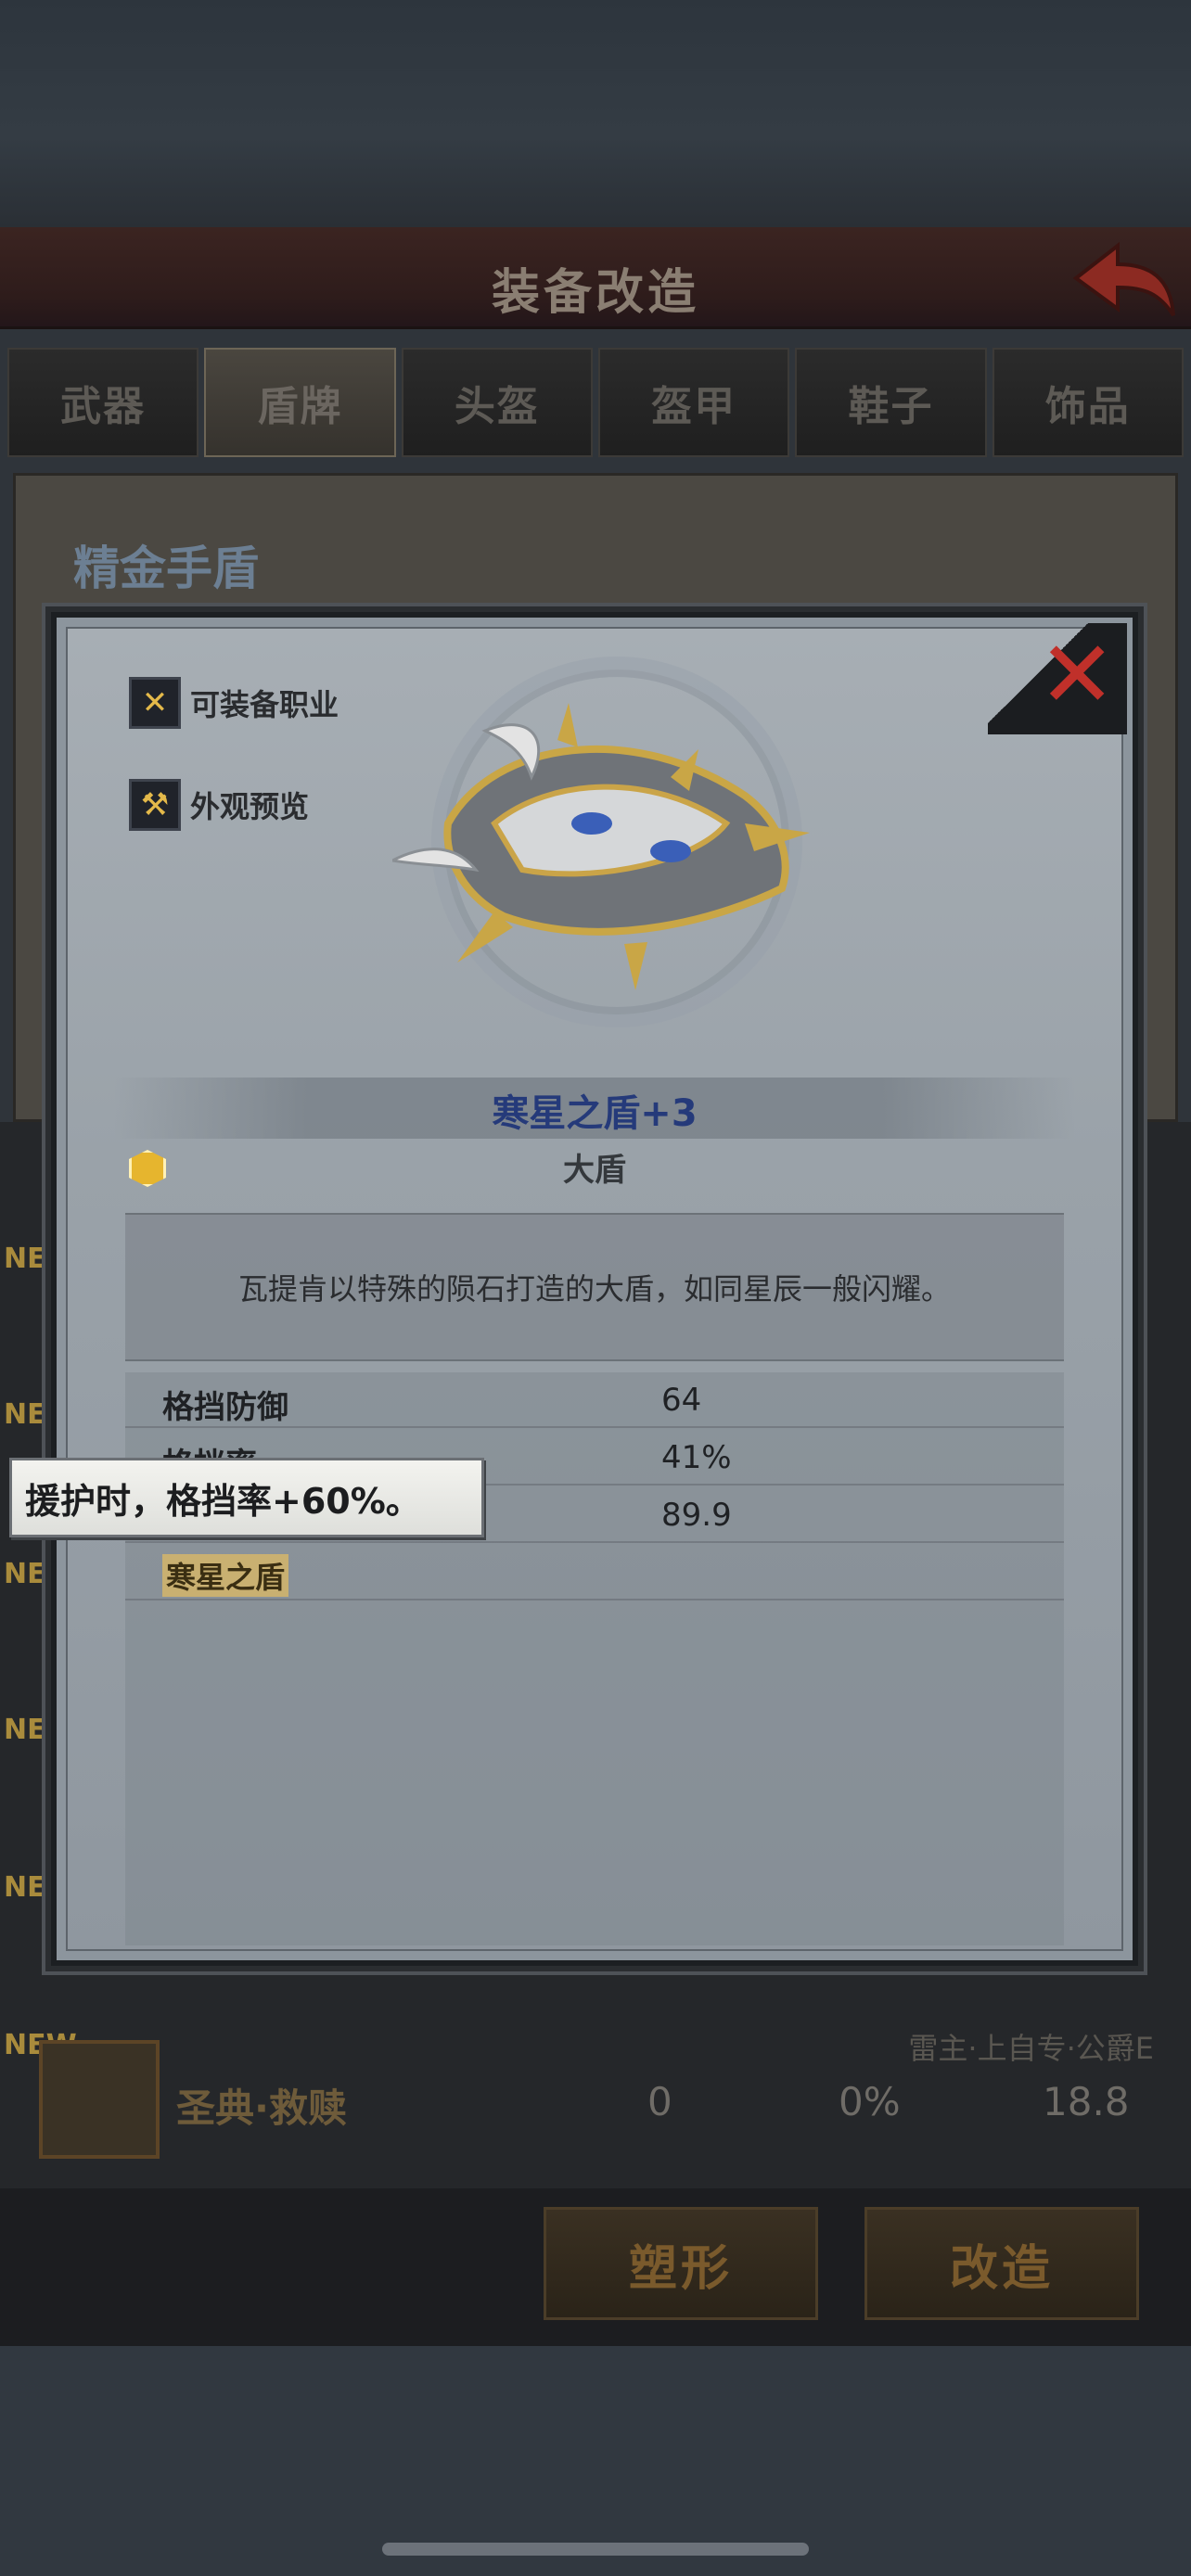 The image size is (1191, 2576). I want to click on list-item-tags: 雷主·上自专·公爵E, so click(1031, 2048).